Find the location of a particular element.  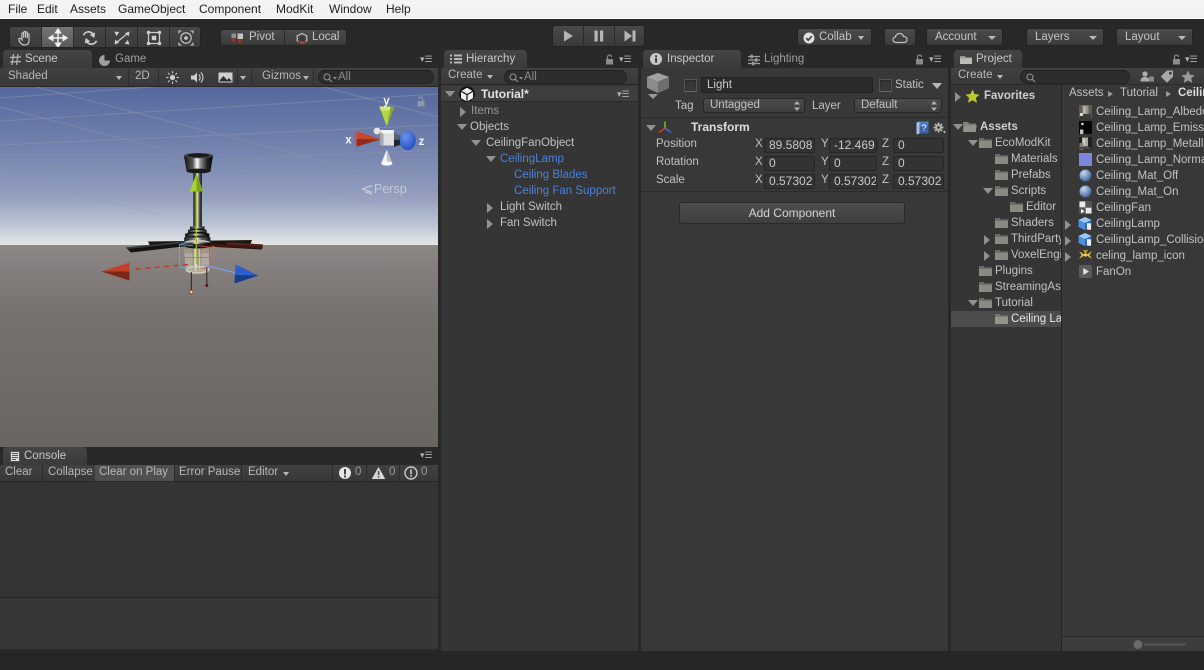

svg-text: Persp is located at coordinates (390, 189).